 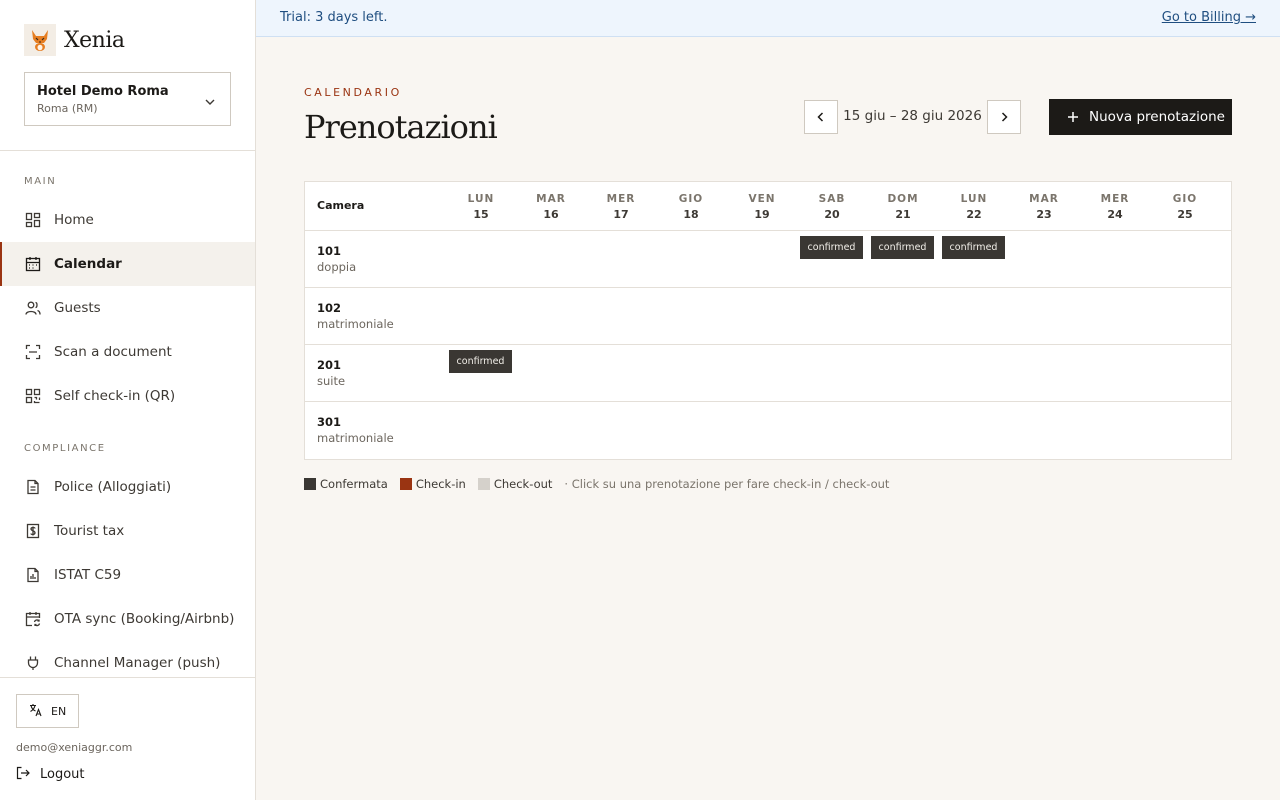 What do you see at coordinates (127, 99) in the screenshot?
I see `hotel-selector: Hotel Demo Roma Roma (RM)` at bounding box center [127, 99].